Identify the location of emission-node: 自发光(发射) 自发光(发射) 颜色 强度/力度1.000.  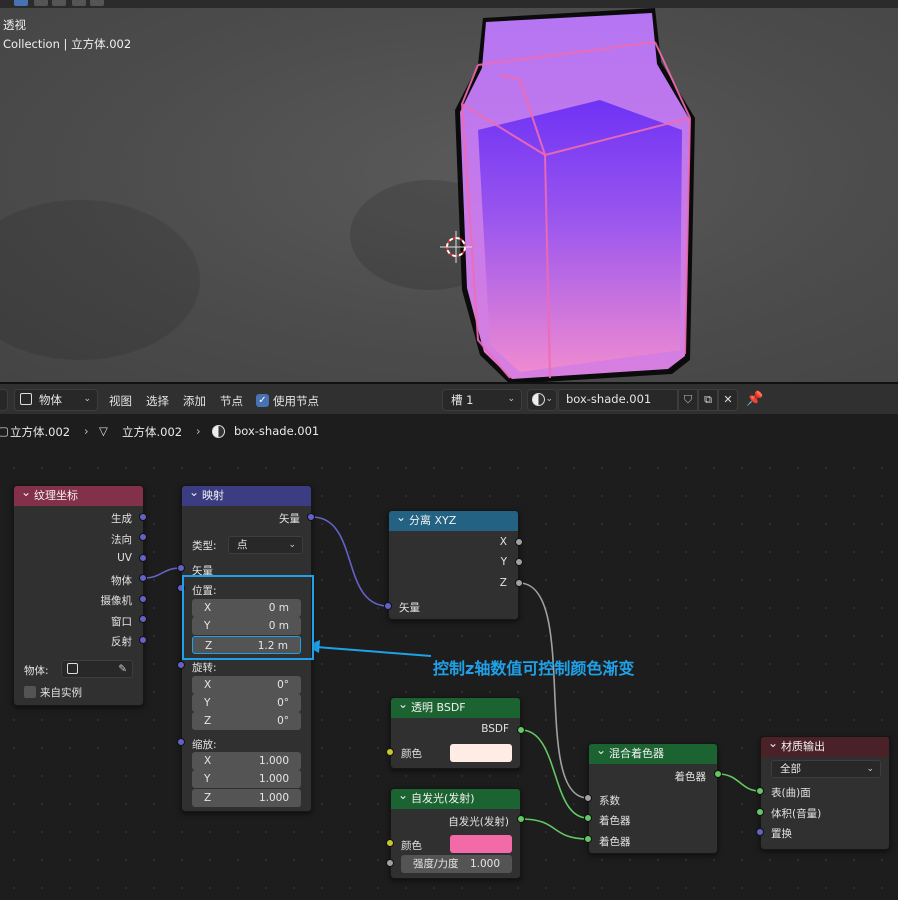
(455, 832).